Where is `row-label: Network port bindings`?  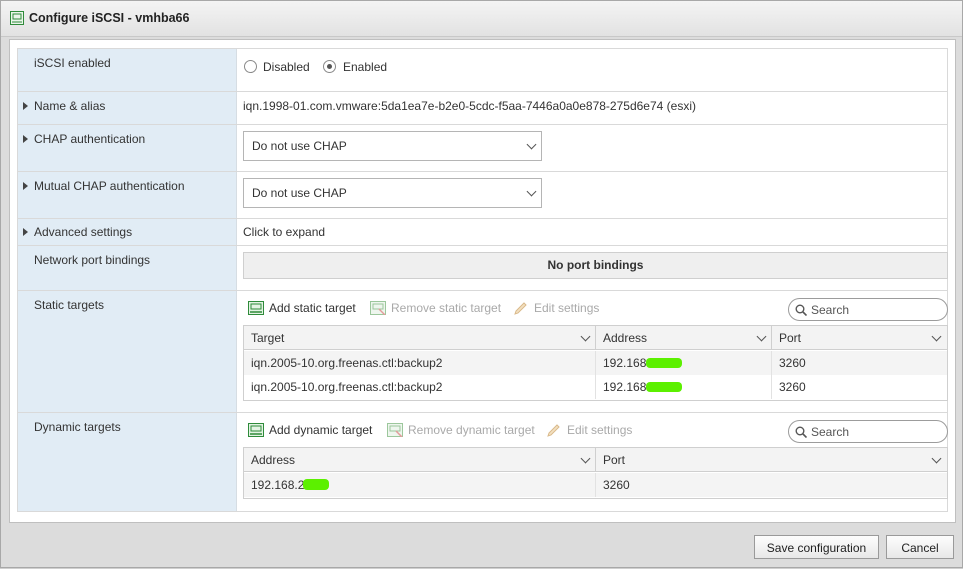 row-label: Network port bindings is located at coordinates (92, 260).